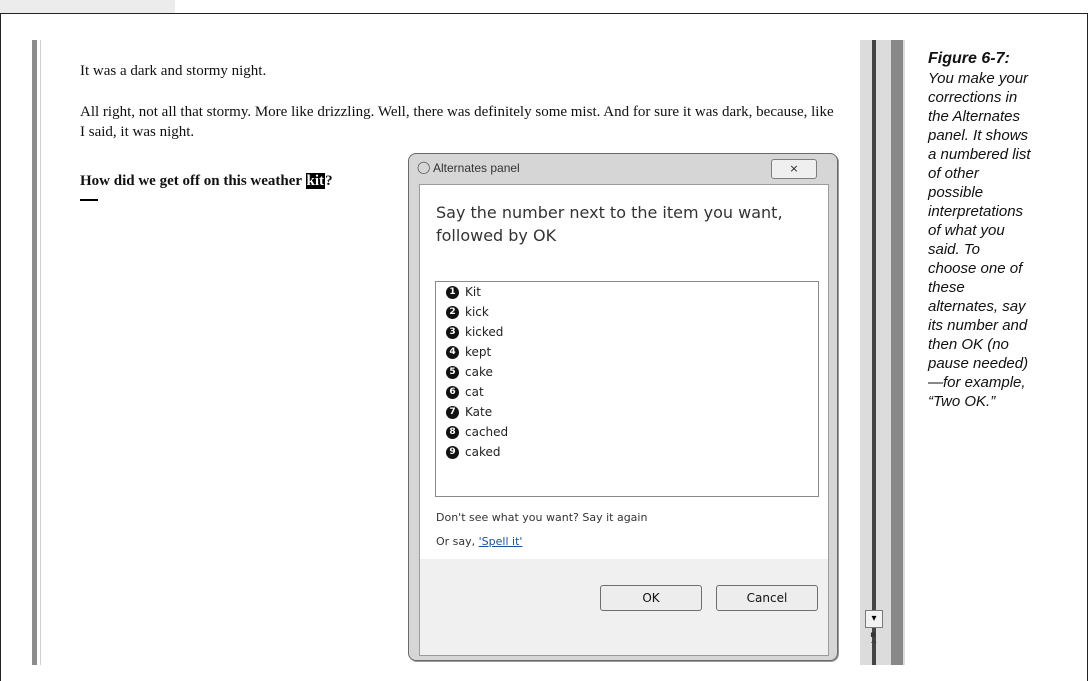 The width and height of the screenshot is (1088, 681). What do you see at coordinates (452, 292) in the screenshot?
I see `number-badge: 1` at bounding box center [452, 292].